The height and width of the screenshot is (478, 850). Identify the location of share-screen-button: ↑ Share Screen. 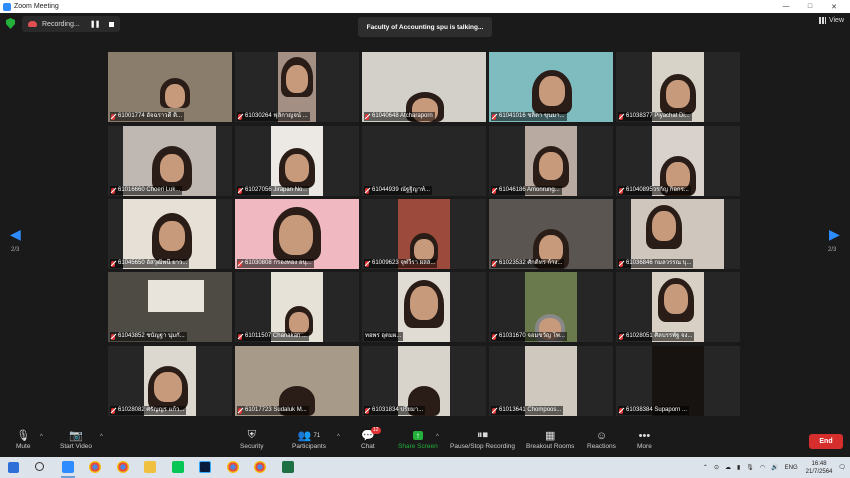
(418, 439).